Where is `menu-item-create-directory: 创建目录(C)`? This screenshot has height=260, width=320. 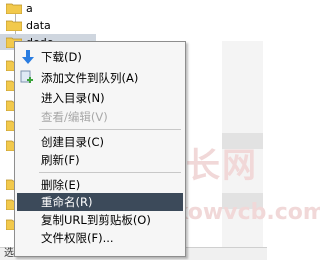
menu-item-create-directory: 创建目录(C) is located at coordinates (100, 142).